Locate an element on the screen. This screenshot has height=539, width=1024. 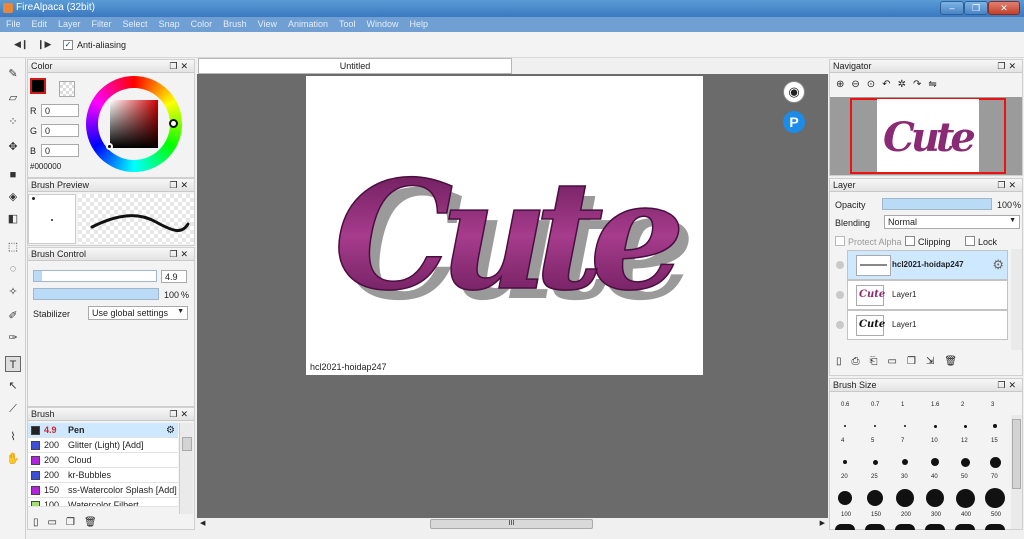
fill-tool-icon: ■ is located at coordinates (13, 175).